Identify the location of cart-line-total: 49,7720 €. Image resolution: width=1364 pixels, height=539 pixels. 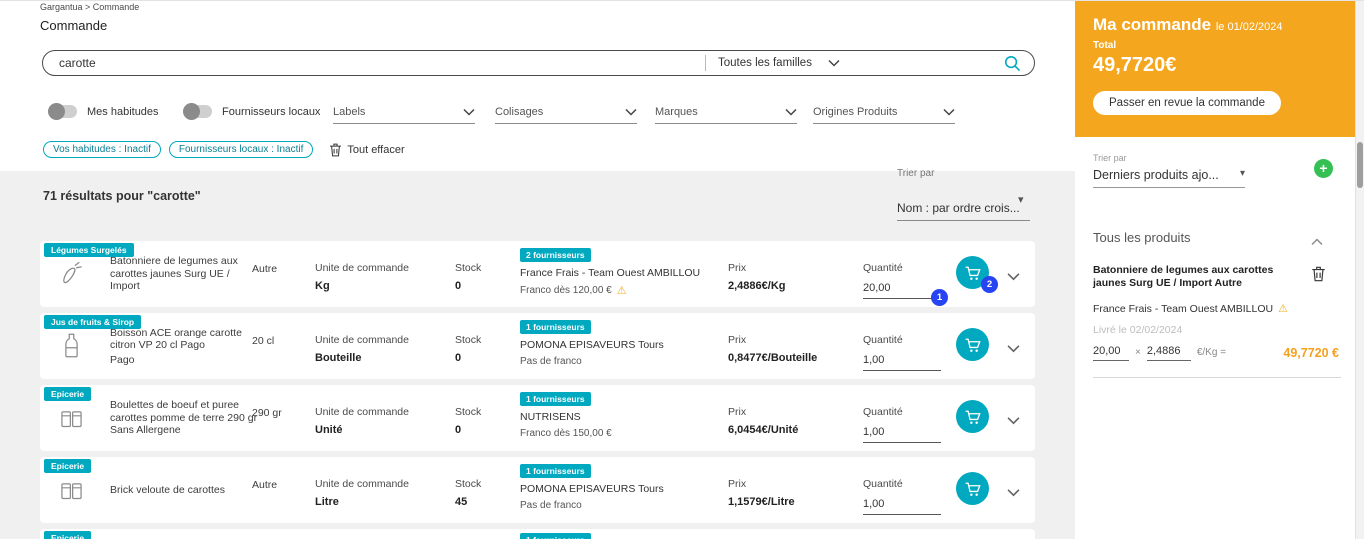
(1311, 353).